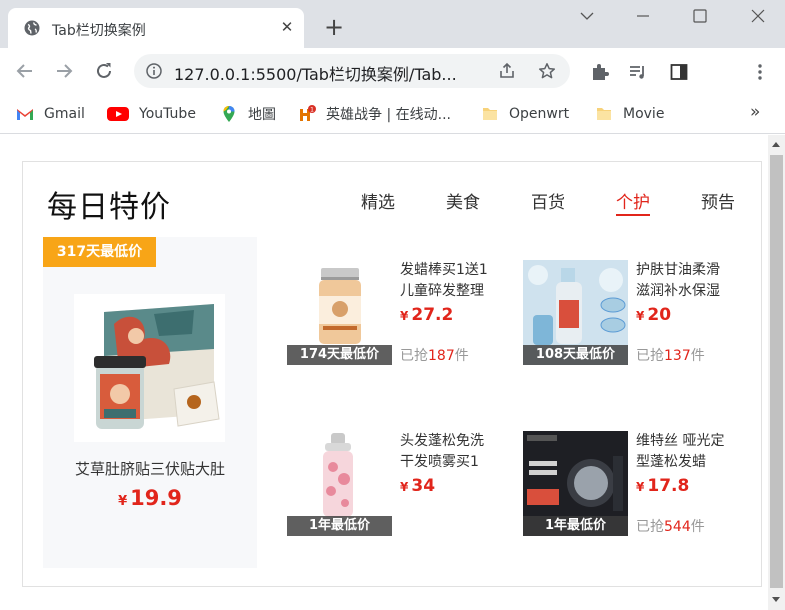 The image size is (785, 610). I want to click on url-host: 127.0.0.1, so click(212, 74).